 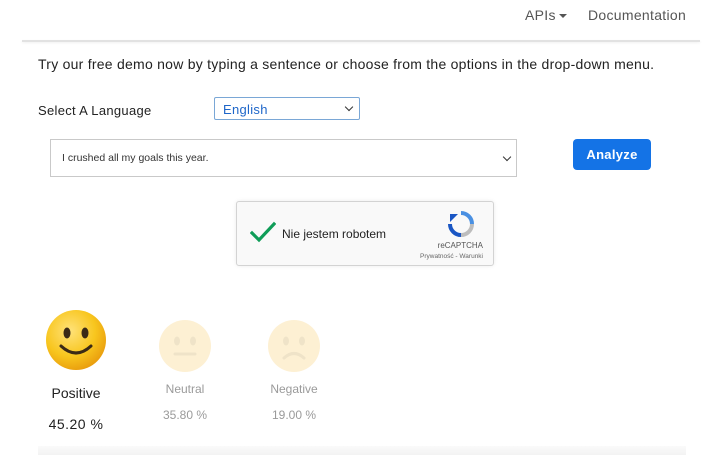 I want to click on analyze-button: Analyze, so click(x=612, y=154).